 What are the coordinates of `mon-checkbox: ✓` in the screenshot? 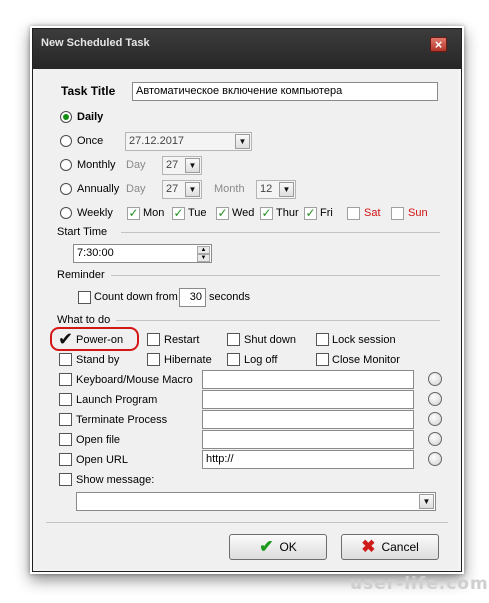 It's located at (133, 213).